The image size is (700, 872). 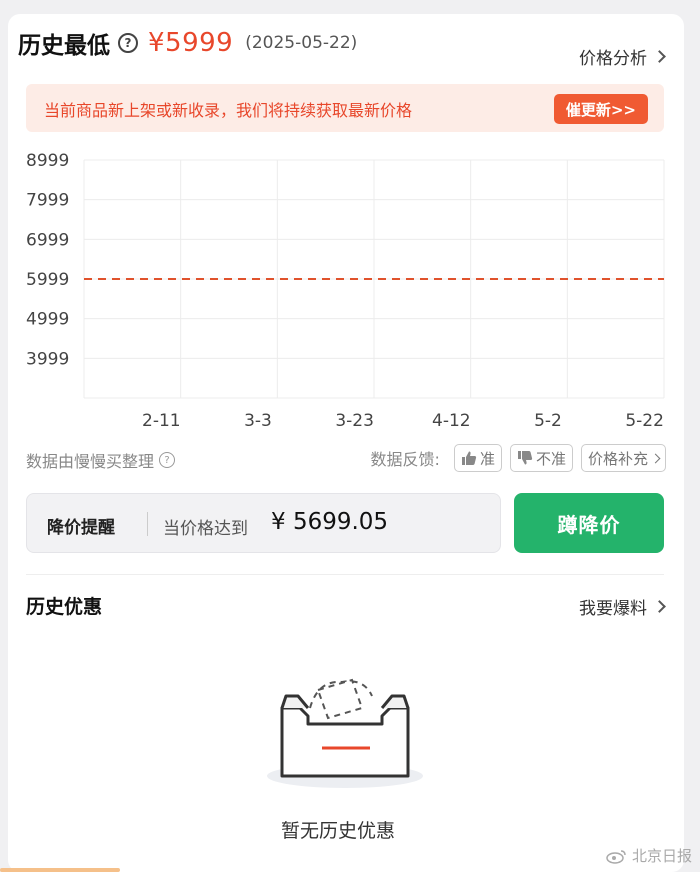 What do you see at coordinates (205, 529) in the screenshot?
I see `price-alert-condition: 当价格达到` at bounding box center [205, 529].